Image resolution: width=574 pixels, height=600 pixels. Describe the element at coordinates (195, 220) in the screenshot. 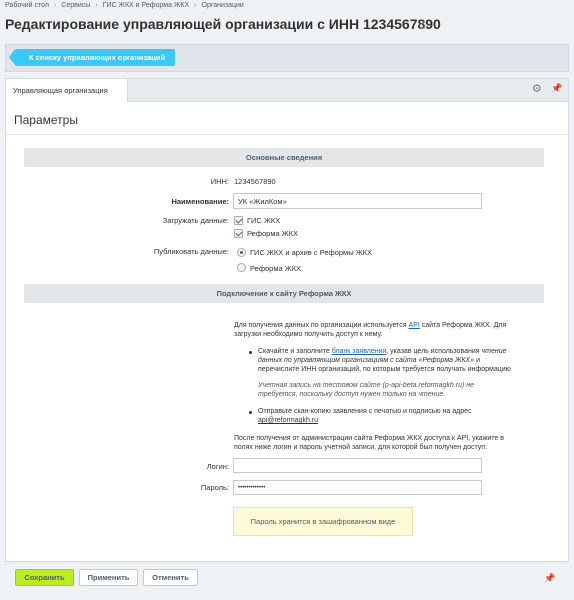

I see `load-data-label: Загружать данные:` at that location.